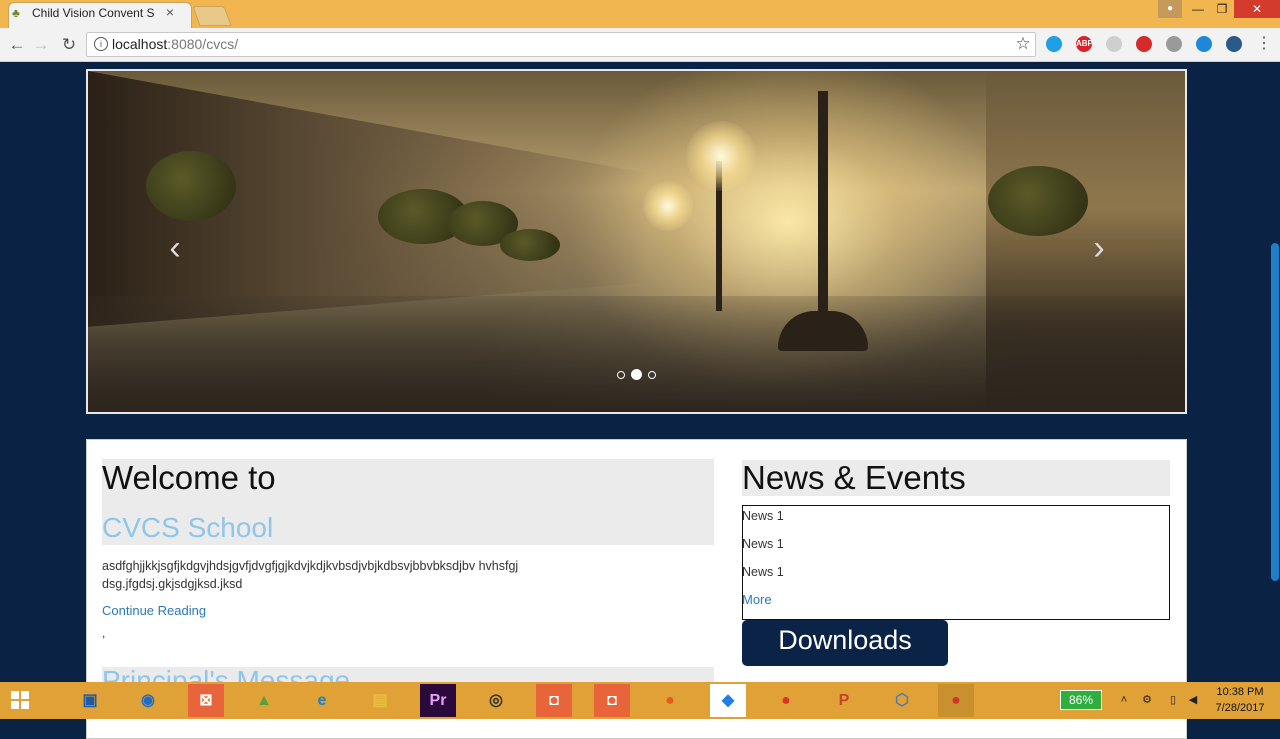 This screenshot has height=739, width=1280. What do you see at coordinates (1173, 700) in the screenshot?
I see `battery-tray-icon: ▯` at bounding box center [1173, 700].